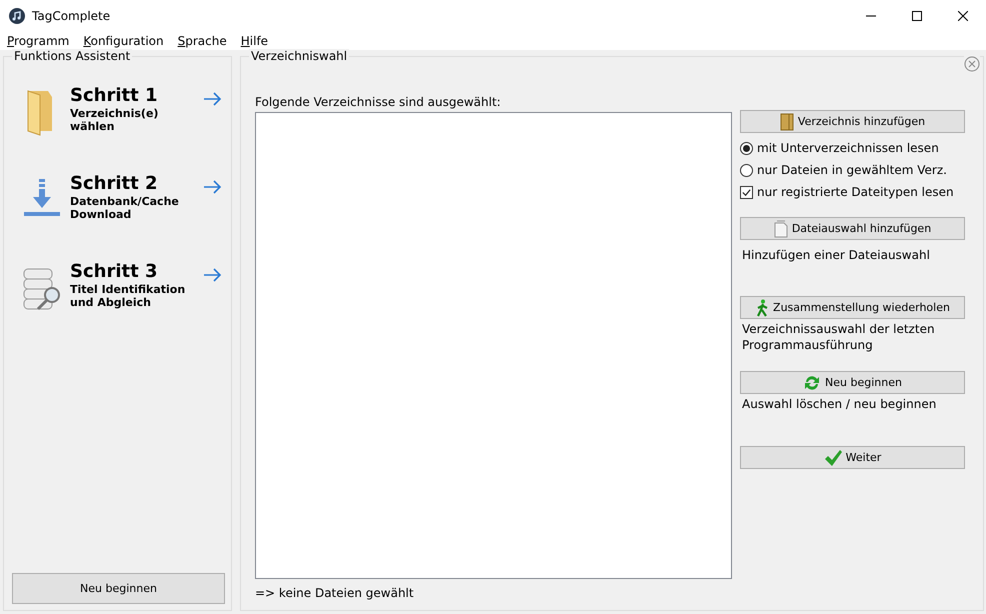  I want to click on document-icon, so click(781, 229).